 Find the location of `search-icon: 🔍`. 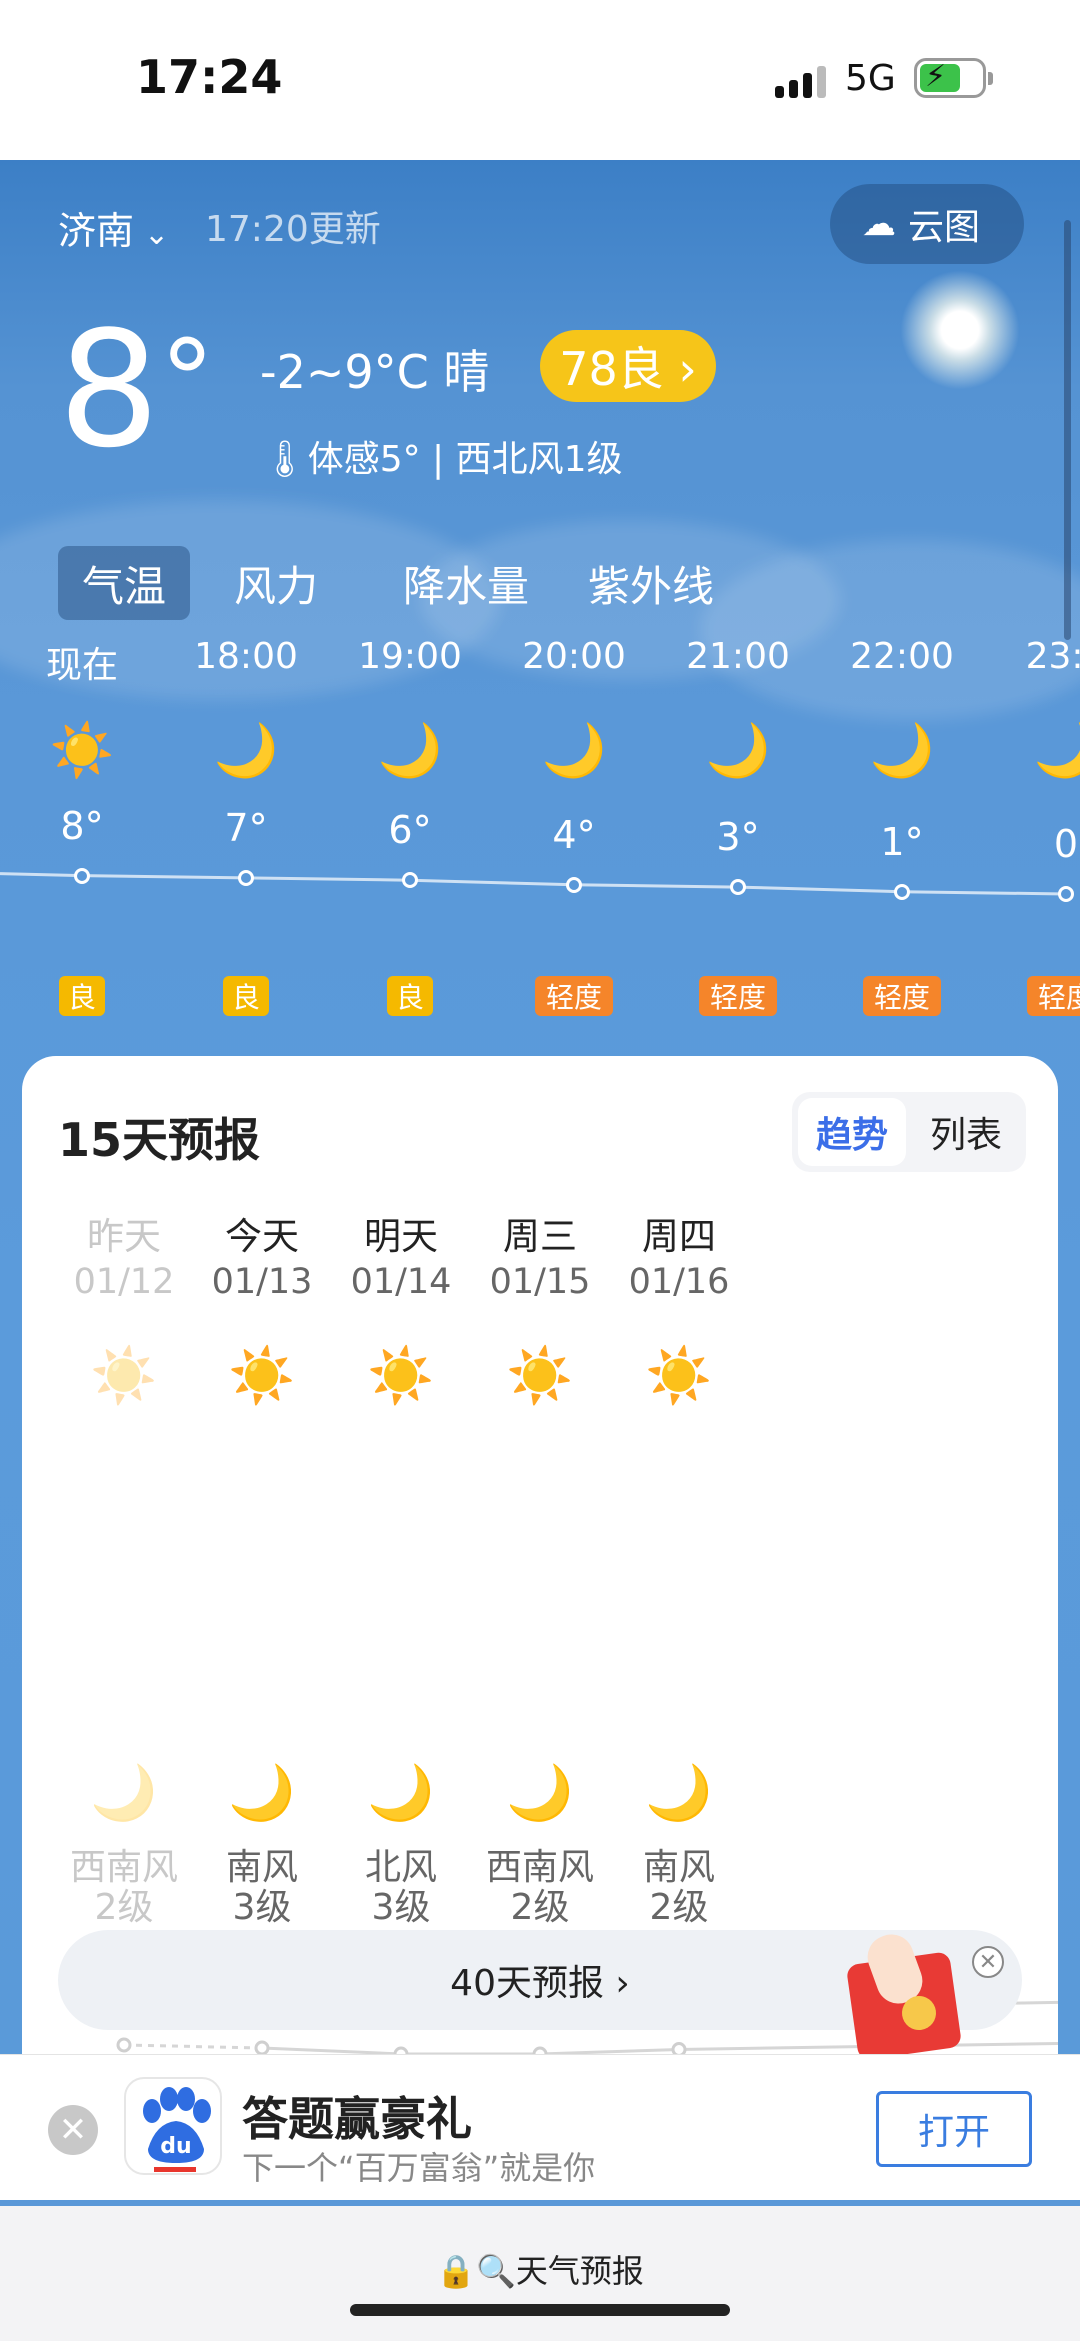

search-icon: 🔍 is located at coordinates (495, 2271).